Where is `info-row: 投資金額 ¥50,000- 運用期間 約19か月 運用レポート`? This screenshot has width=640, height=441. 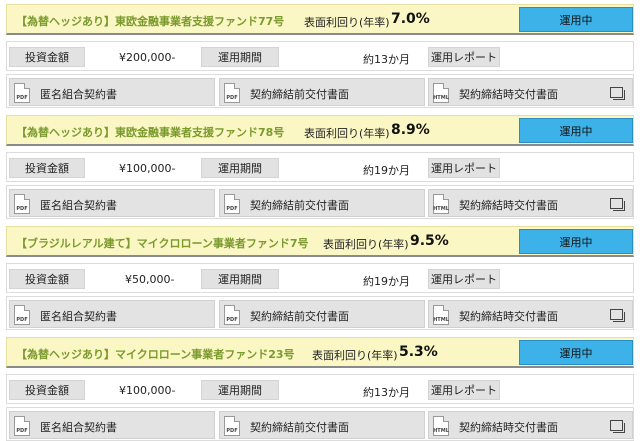
info-row: 投資金額 ¥50,000- 運用期間 約19か月 運用レポート is located at coordinates (320, 278).